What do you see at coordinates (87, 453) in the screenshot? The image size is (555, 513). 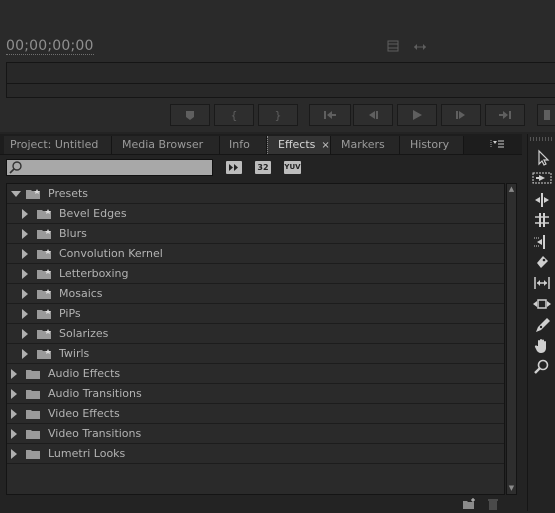 I see `tree-row-label: Lumetri Looks` at bounding box center [87, 453].